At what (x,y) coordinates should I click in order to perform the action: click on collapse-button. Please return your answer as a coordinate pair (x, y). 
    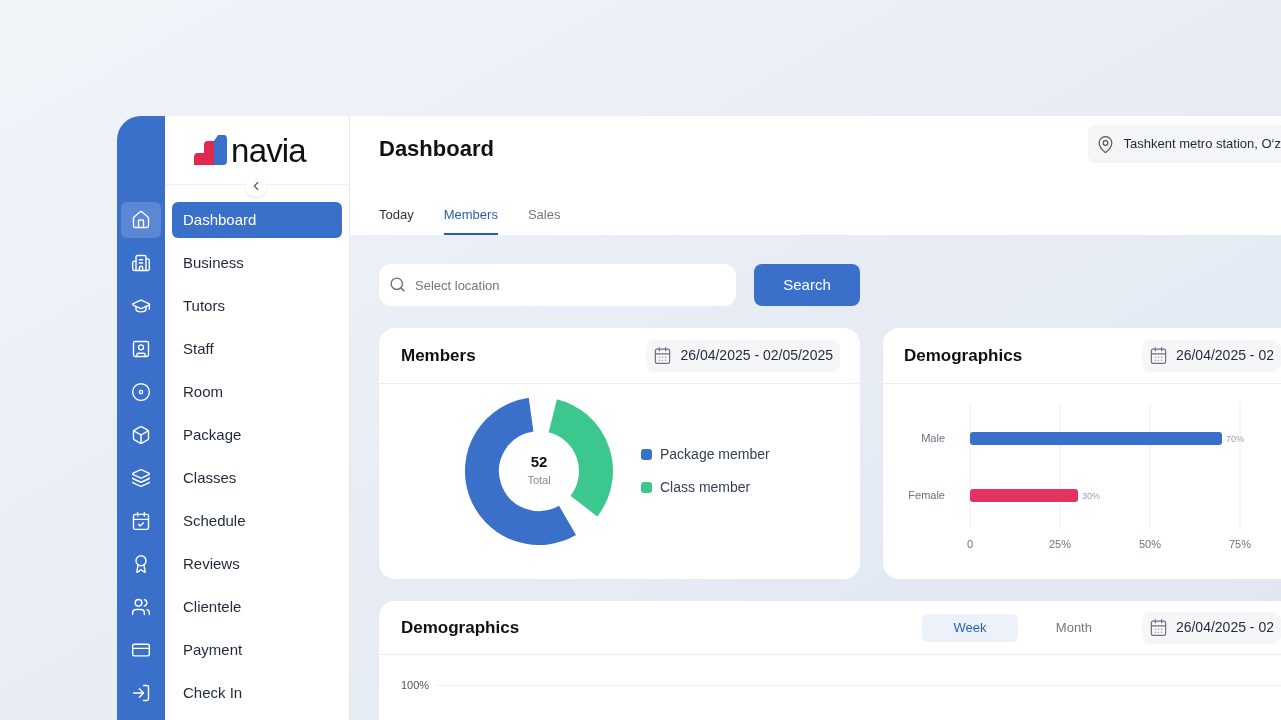
    Looking at the image, I should click on (256, 186).